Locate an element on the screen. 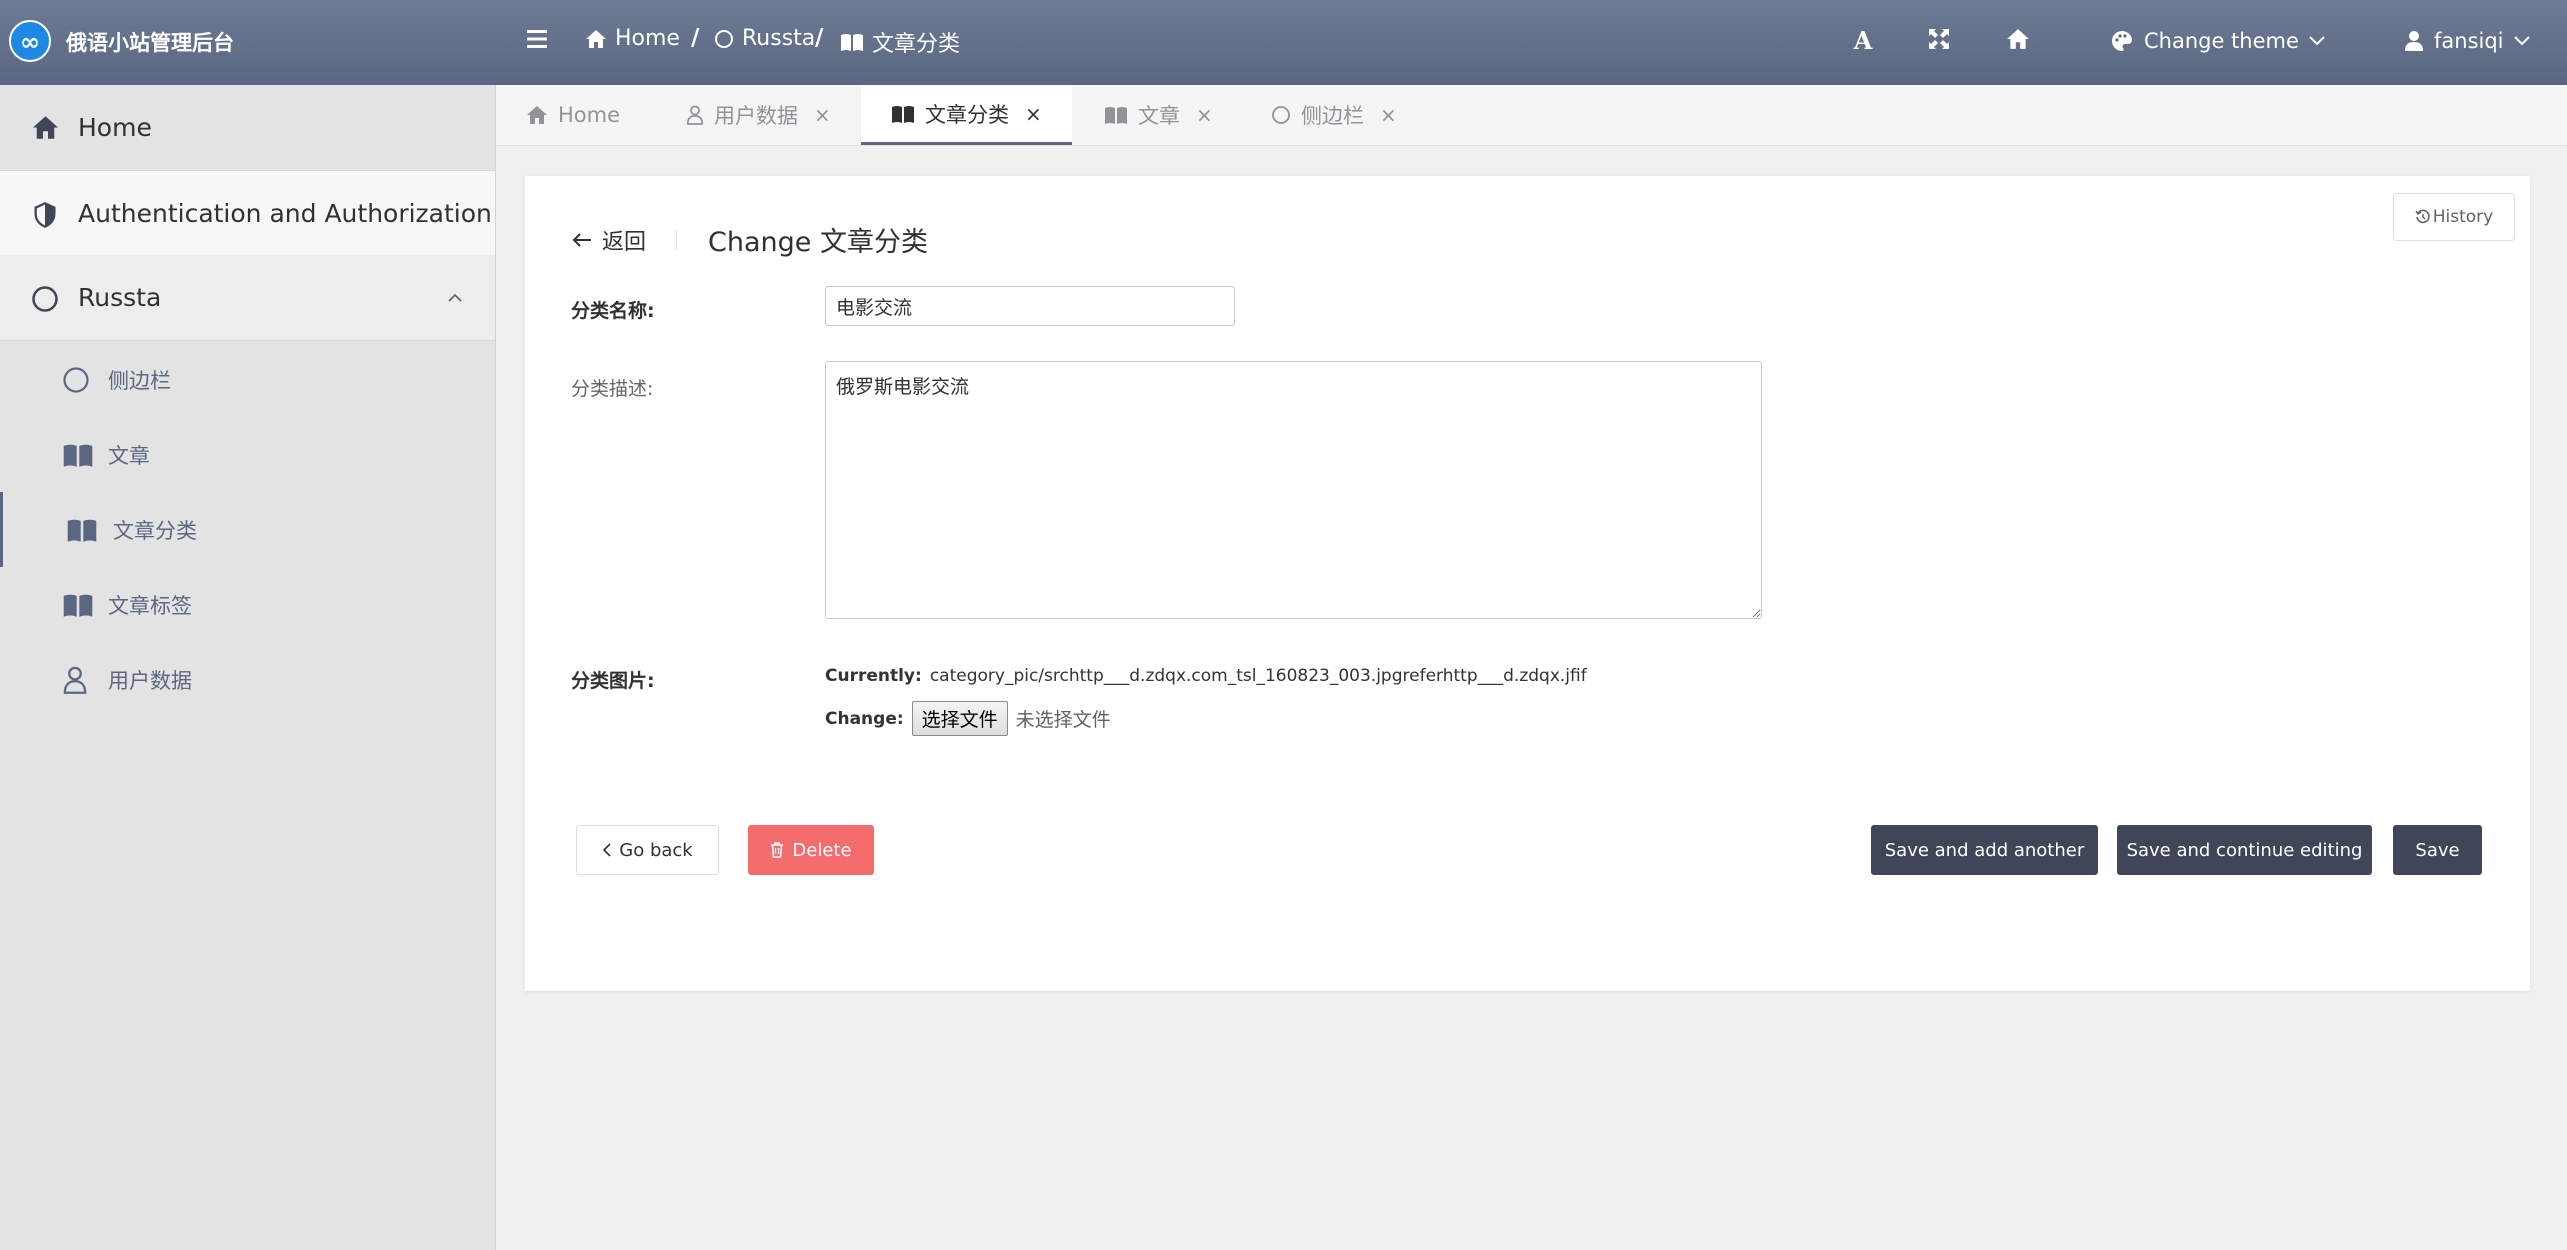 The height and width of the screenshot is (1250, 2567). history-icon is located at coordinates (2422, 216).